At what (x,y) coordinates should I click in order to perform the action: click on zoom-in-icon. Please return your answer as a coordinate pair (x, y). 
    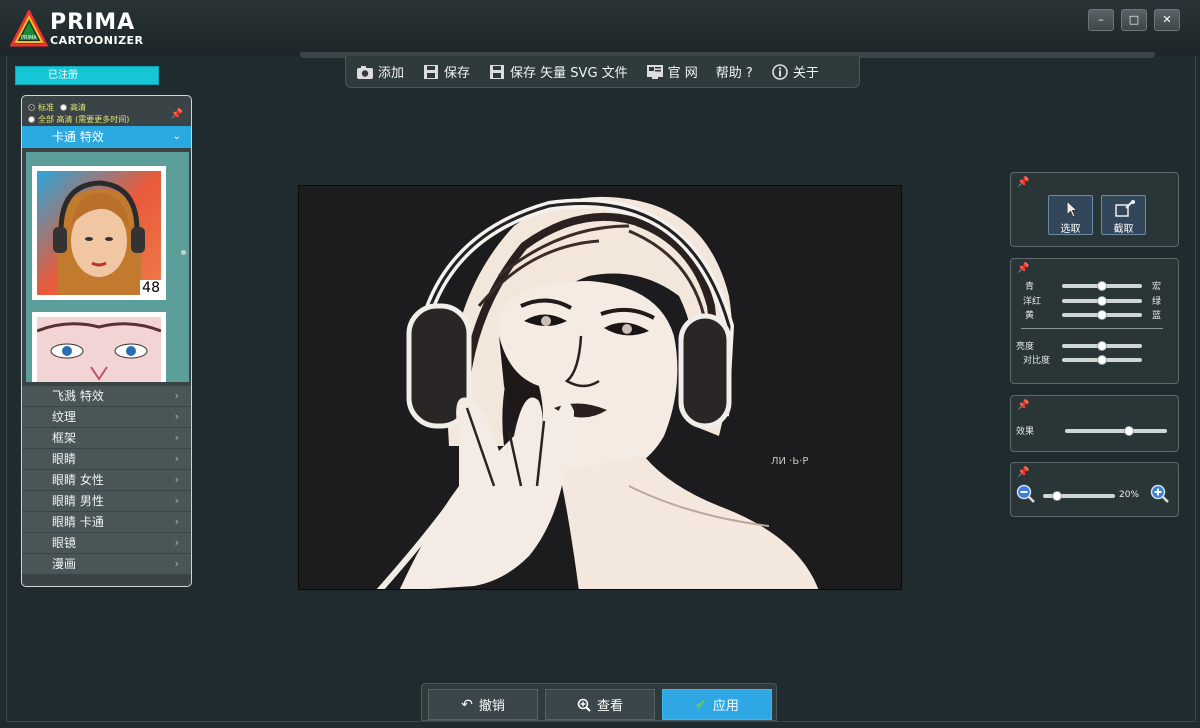
    Looking at the image, I should click on (1160, 494).